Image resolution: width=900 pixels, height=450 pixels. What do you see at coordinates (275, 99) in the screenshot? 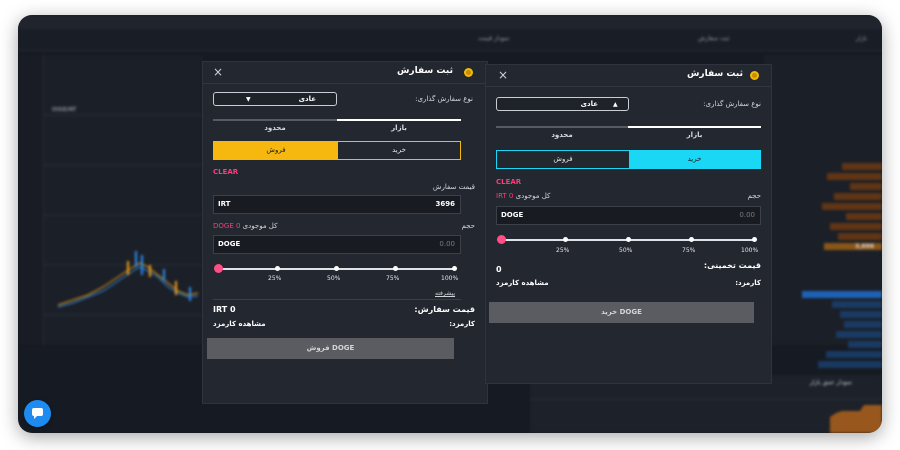
I see `order-type-select: ▼ عادی` at bounding box center [275, 99].